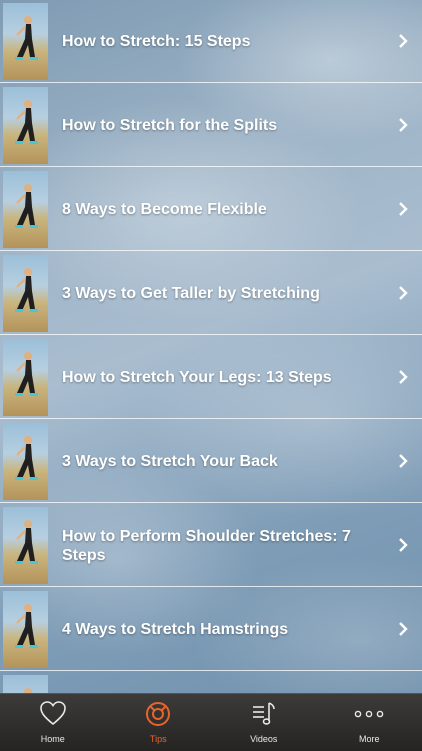  Describe the element at coordinates (264, 714) in the screenshot. I see `video-list-icon` at that location.